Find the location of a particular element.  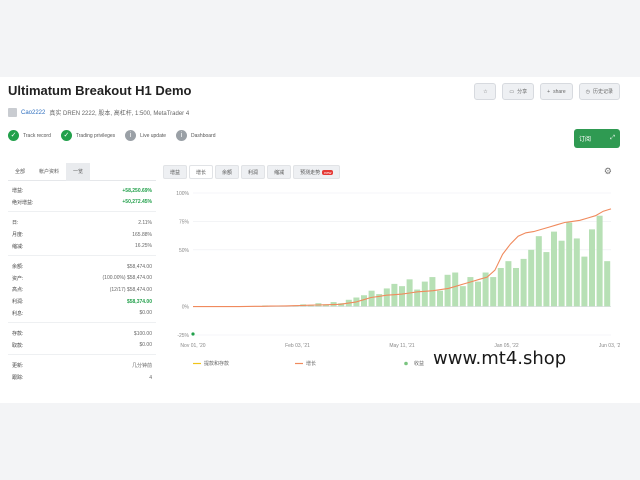

stat-label: 取款: is located at coordinates (18, 345).